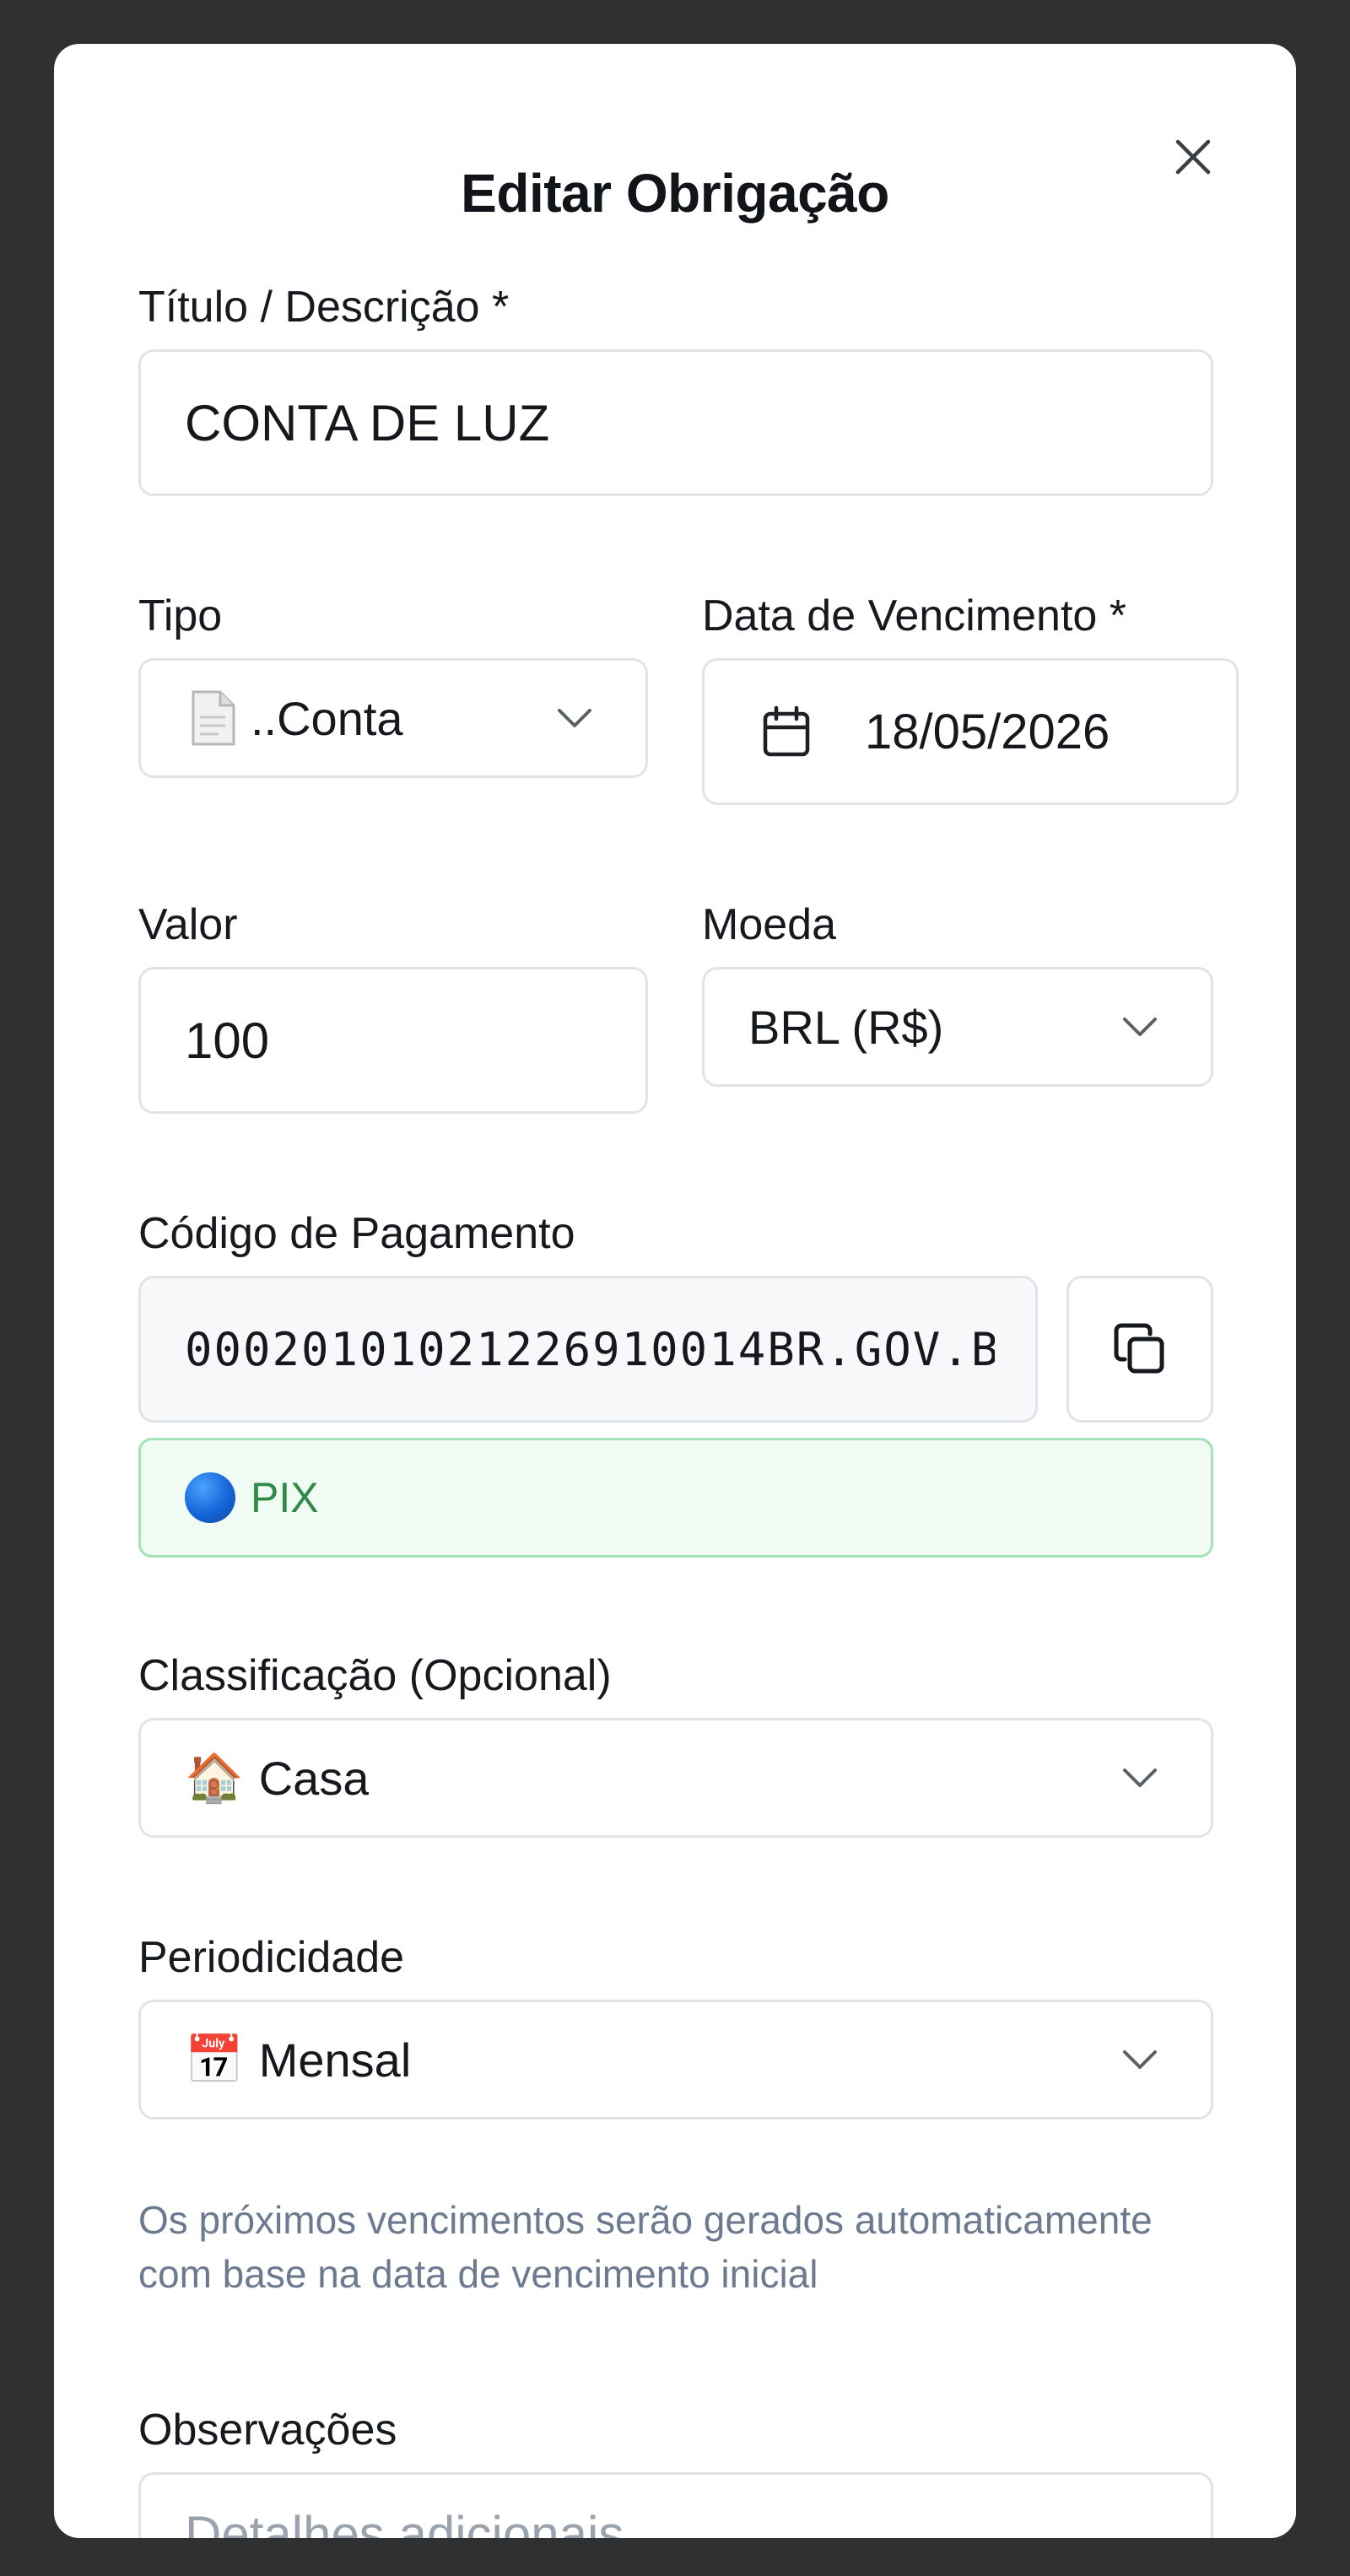 The width and height of the screenshot is (1350, 2576). I want to click on tipo-select: ..Conta, so click(393, 718).